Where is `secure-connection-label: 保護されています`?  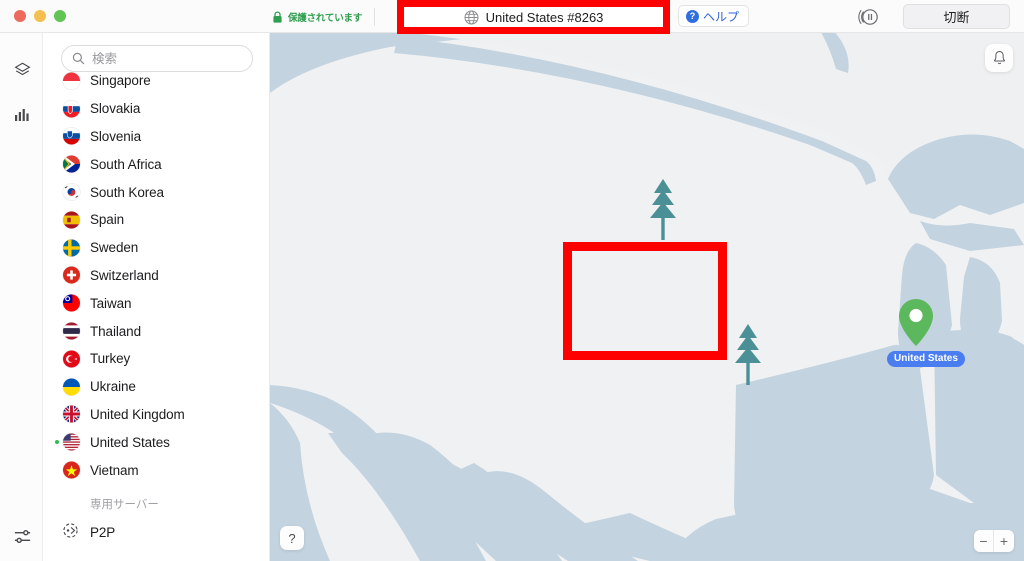
secure-connection-label: 保護されています is located at coordinates (325, 18).